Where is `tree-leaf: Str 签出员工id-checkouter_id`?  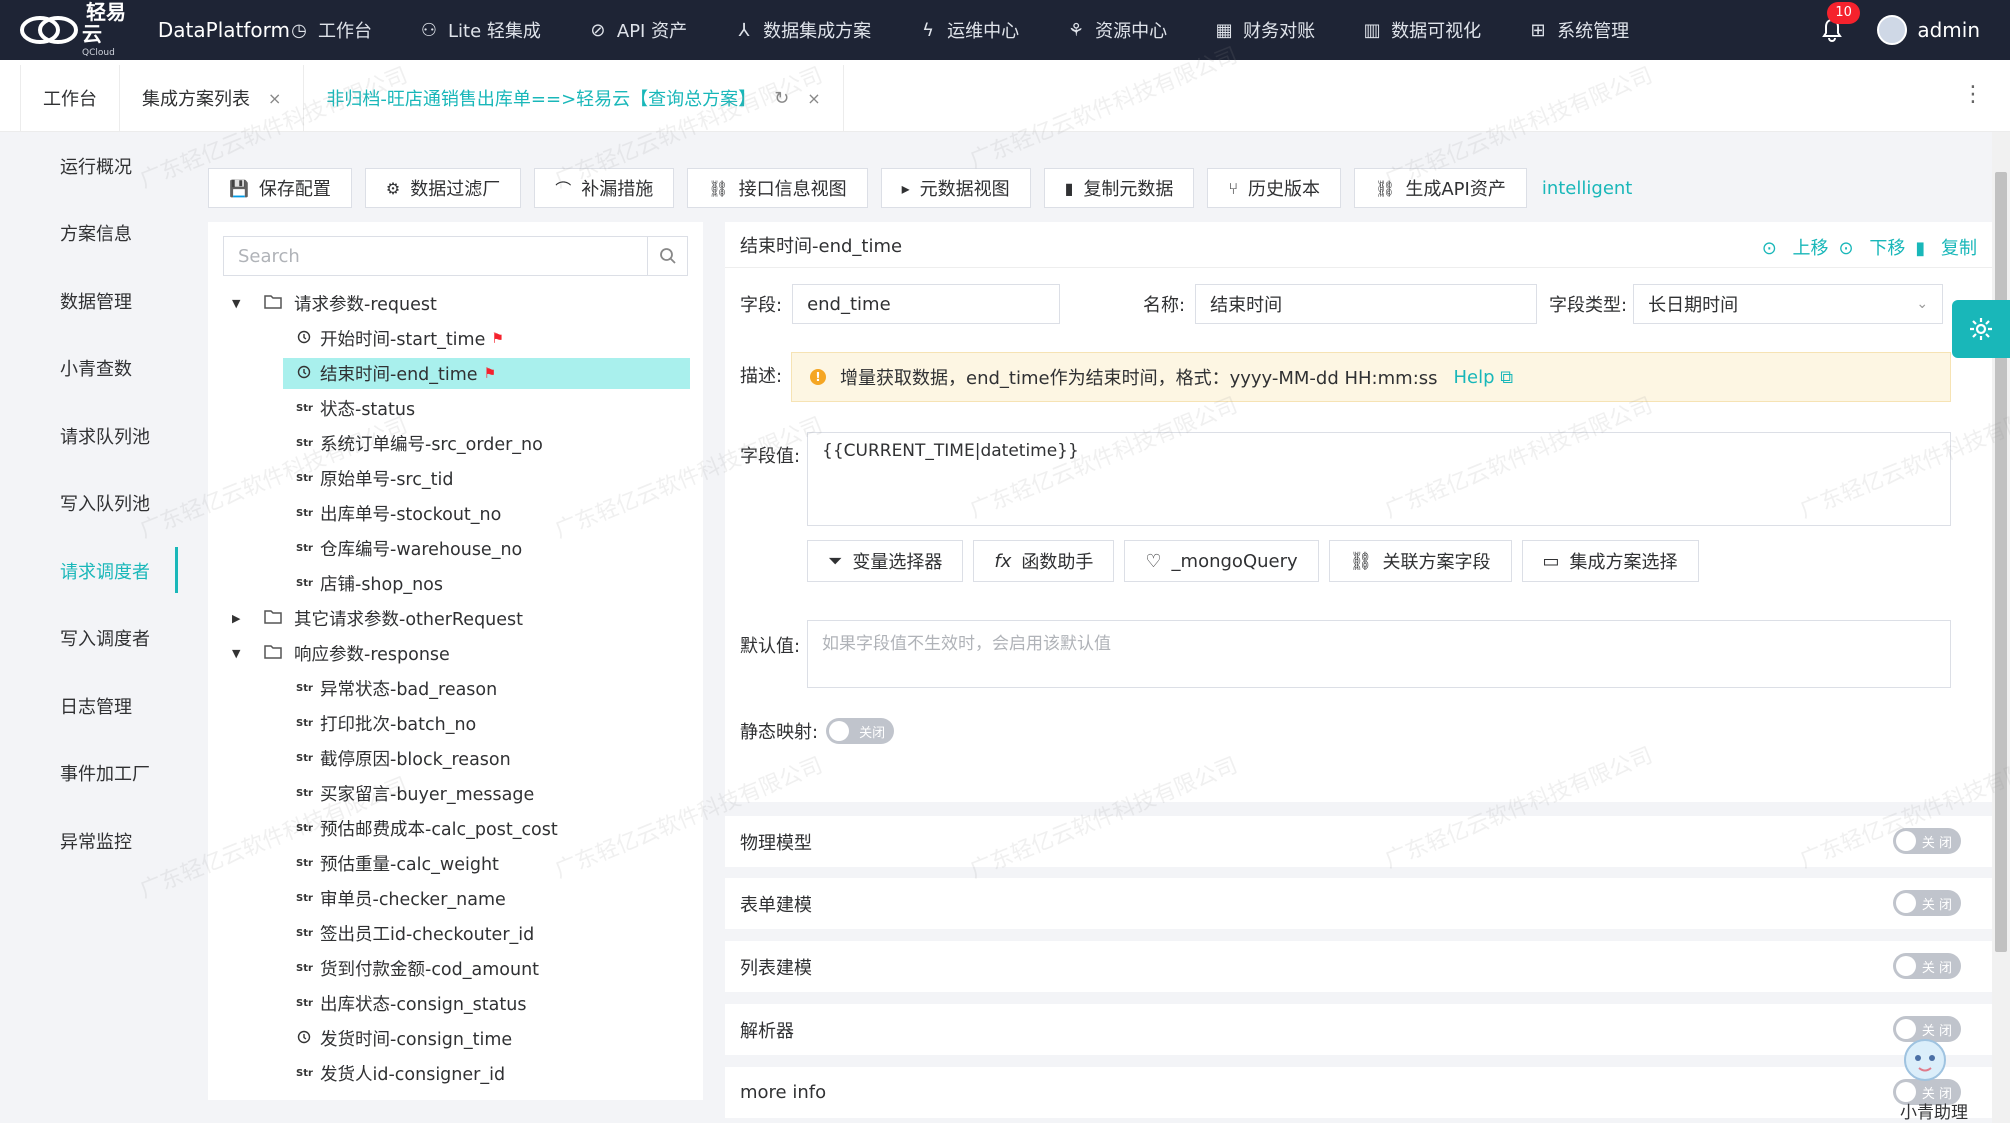
tree-leaf: Str 签出员工id-checkouter_id is located at coordinates (455, 933).